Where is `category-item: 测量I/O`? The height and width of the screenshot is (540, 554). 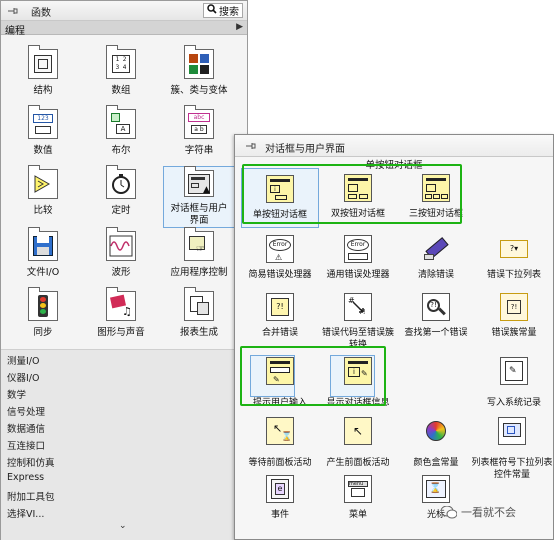 category-item: 测量I/O is located at coordinates (23, 360).